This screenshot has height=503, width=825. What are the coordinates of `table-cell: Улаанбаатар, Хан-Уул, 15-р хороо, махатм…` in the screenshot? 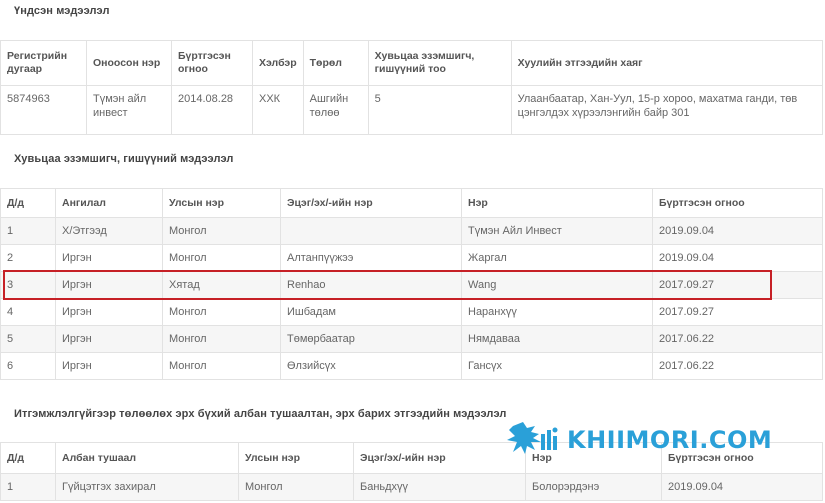 It's located at (667, 110).